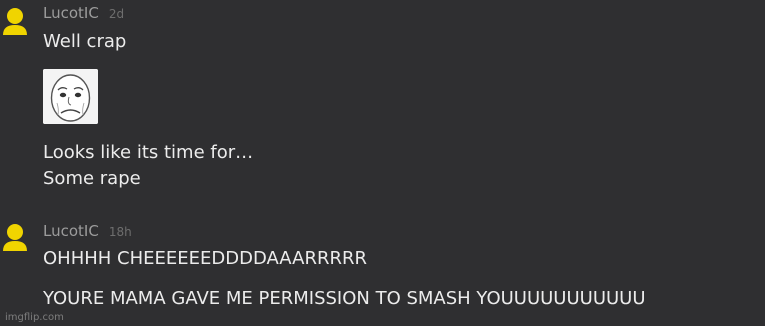  What do you see at coordinates (85, 41) in the screenshot?
I see `comment-text-line: Well crap` at bounding box center [85, 41].